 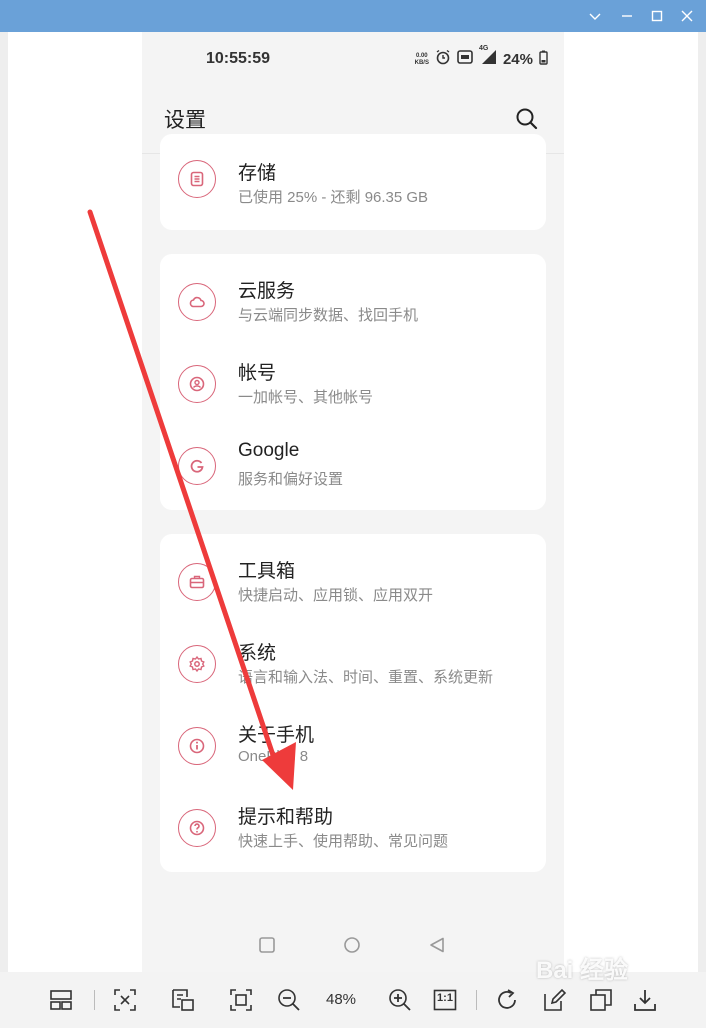 I want to click on item-subtitle: 一加帐号、其他帐号, so click(x=306, y=397).